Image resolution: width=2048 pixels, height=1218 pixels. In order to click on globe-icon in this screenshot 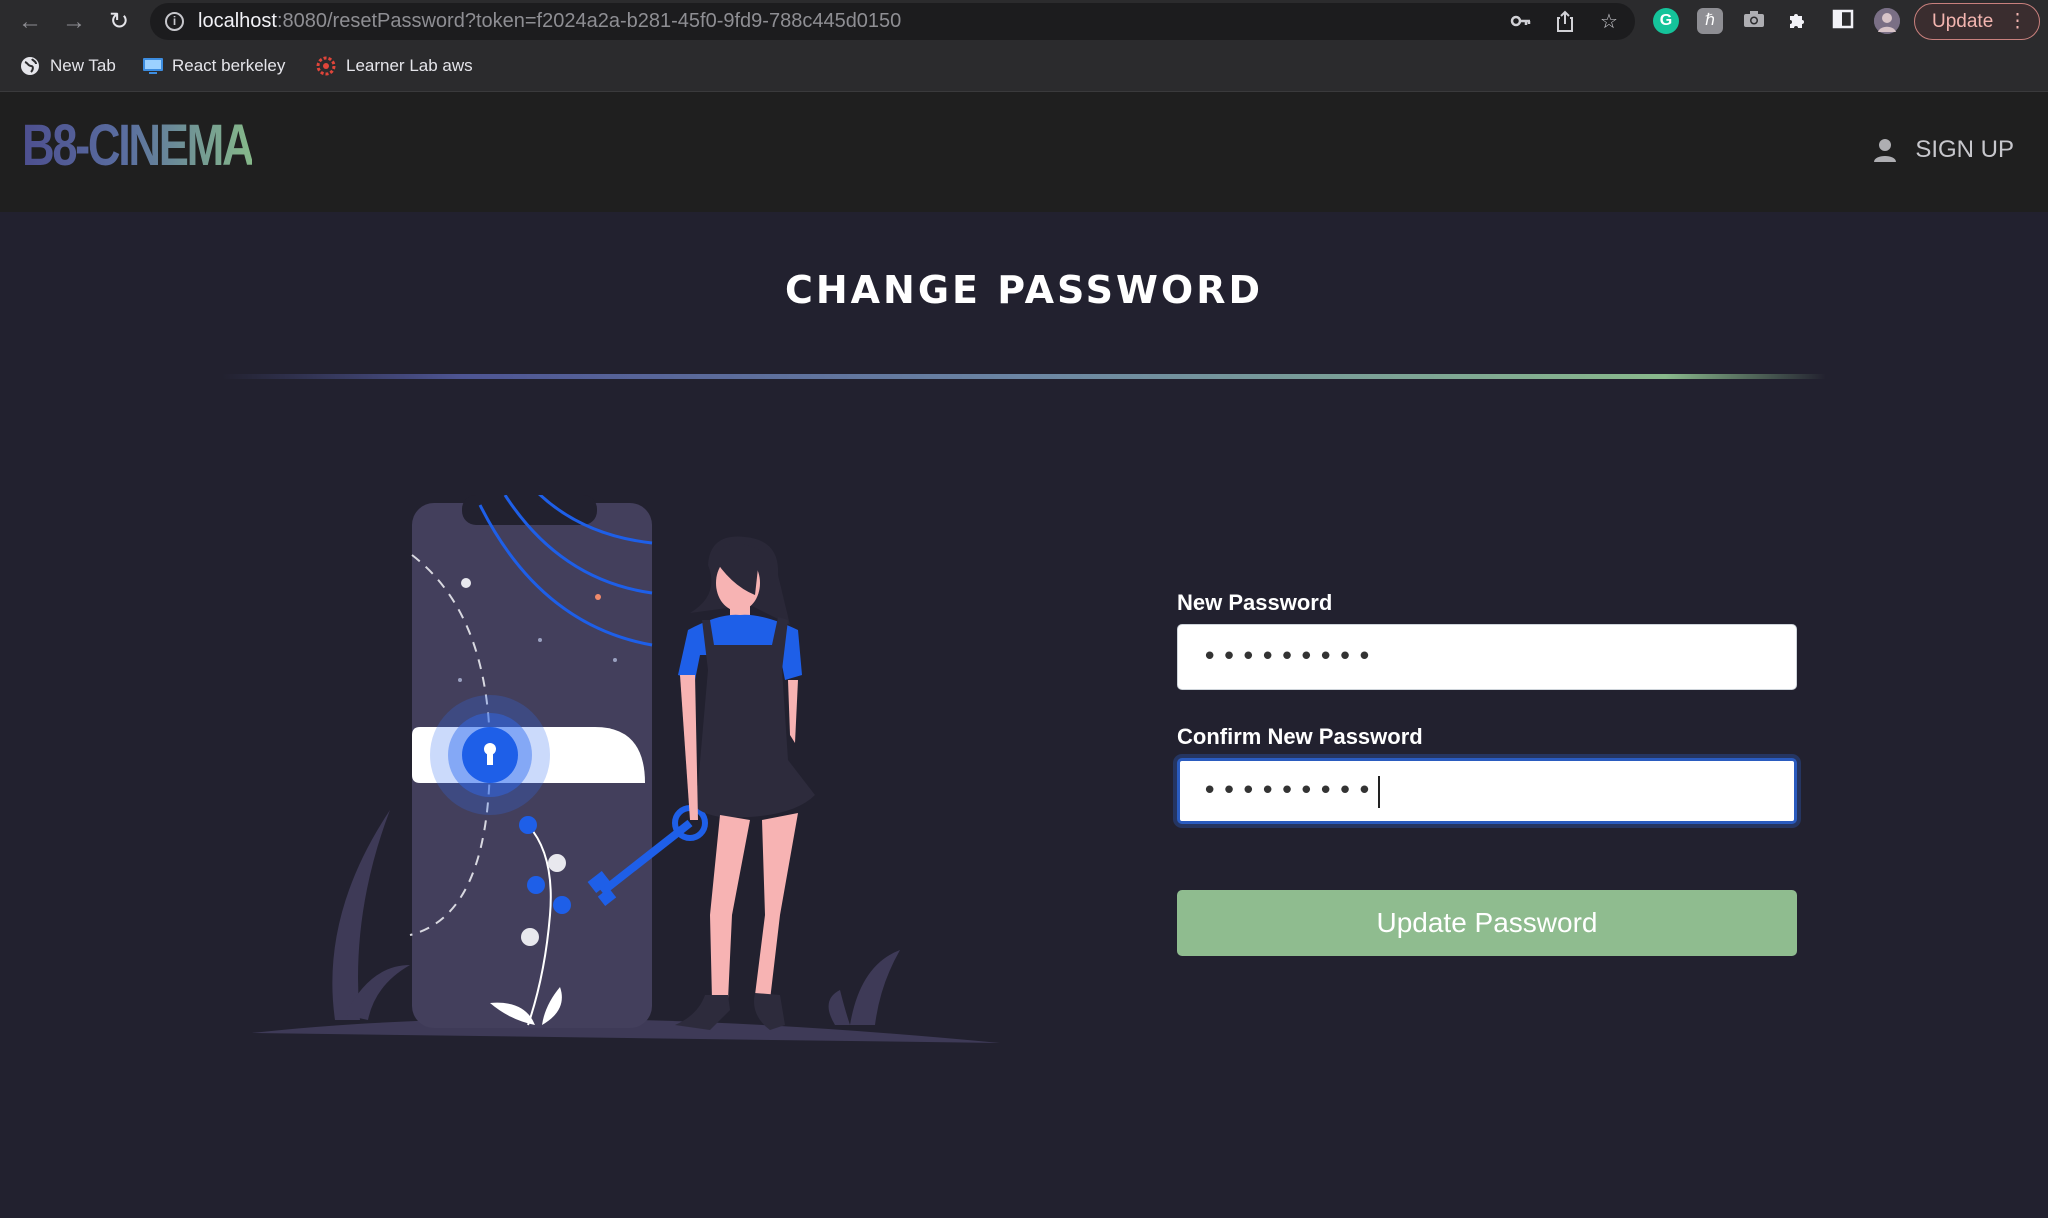, I will do `click(30, 66)`.